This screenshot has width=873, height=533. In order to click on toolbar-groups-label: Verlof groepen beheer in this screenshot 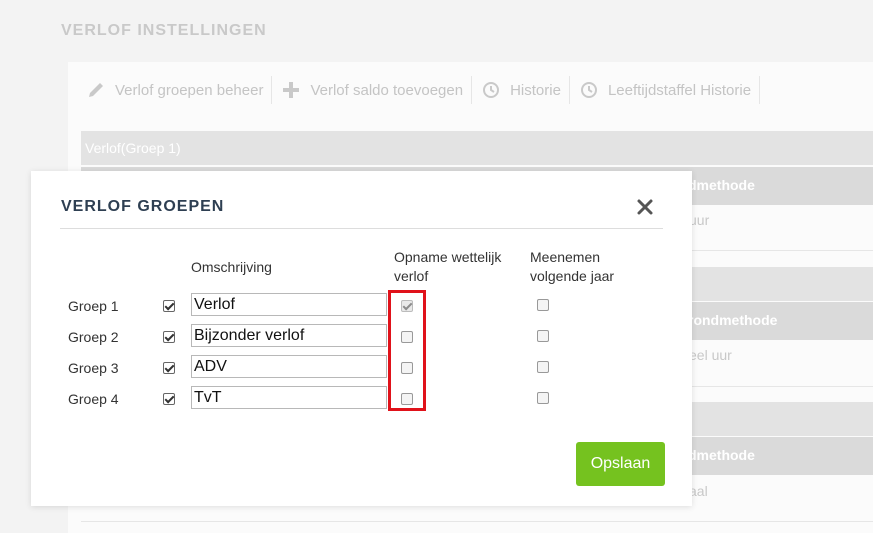, I will do `click(189, 90)`.